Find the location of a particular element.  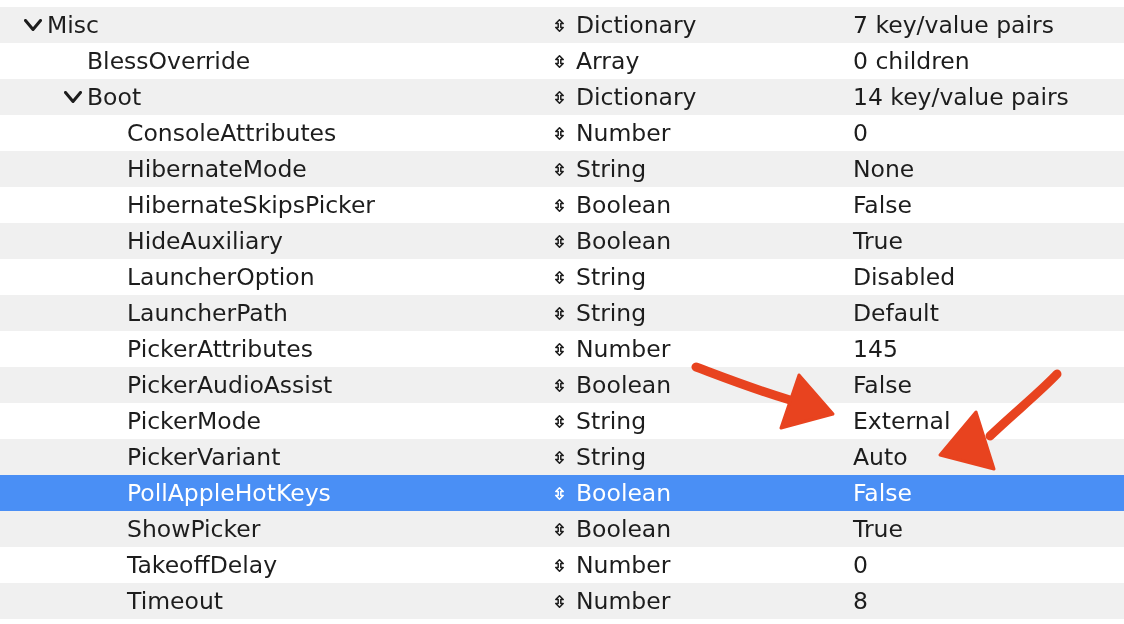

tree-row: Boot Dictionary 14 key/value pairs is located at coordinates (562, 97).